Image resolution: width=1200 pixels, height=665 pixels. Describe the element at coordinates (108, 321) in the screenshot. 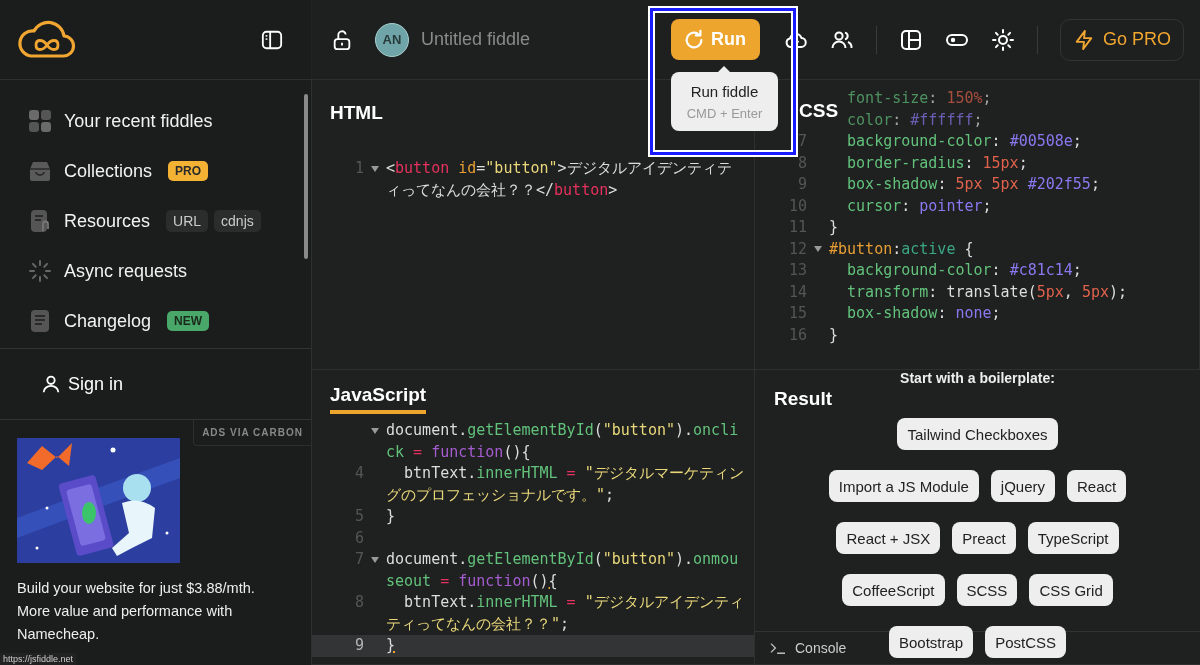

I see `sidebar-link: Changelog` at that location.